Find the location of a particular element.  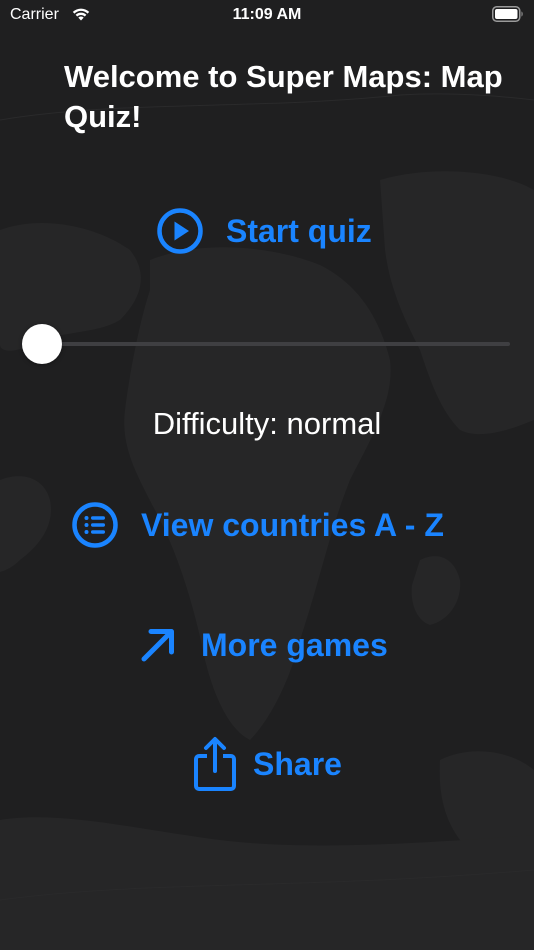

start-quiz-label: Start quiz is located at coordinates (299, 230).